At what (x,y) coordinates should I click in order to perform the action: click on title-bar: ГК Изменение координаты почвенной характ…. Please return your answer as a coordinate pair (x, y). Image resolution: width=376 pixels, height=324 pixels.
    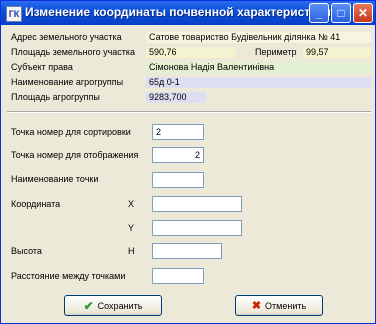
    Looking at the image, I should click on (188, 13).